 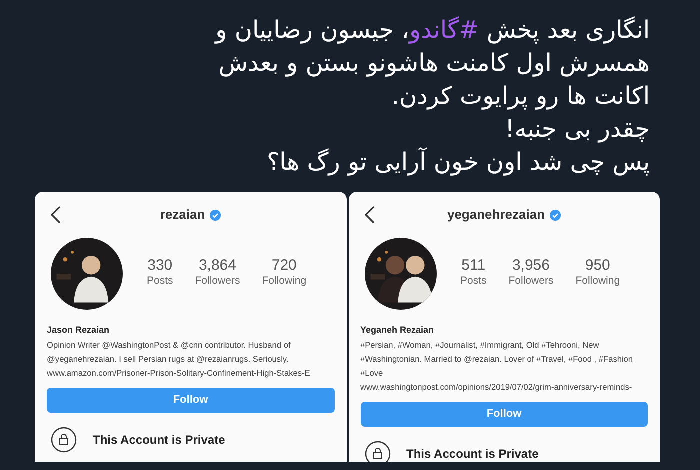 I want to click on stat-count: 3,956, so click(x=531, y=266).